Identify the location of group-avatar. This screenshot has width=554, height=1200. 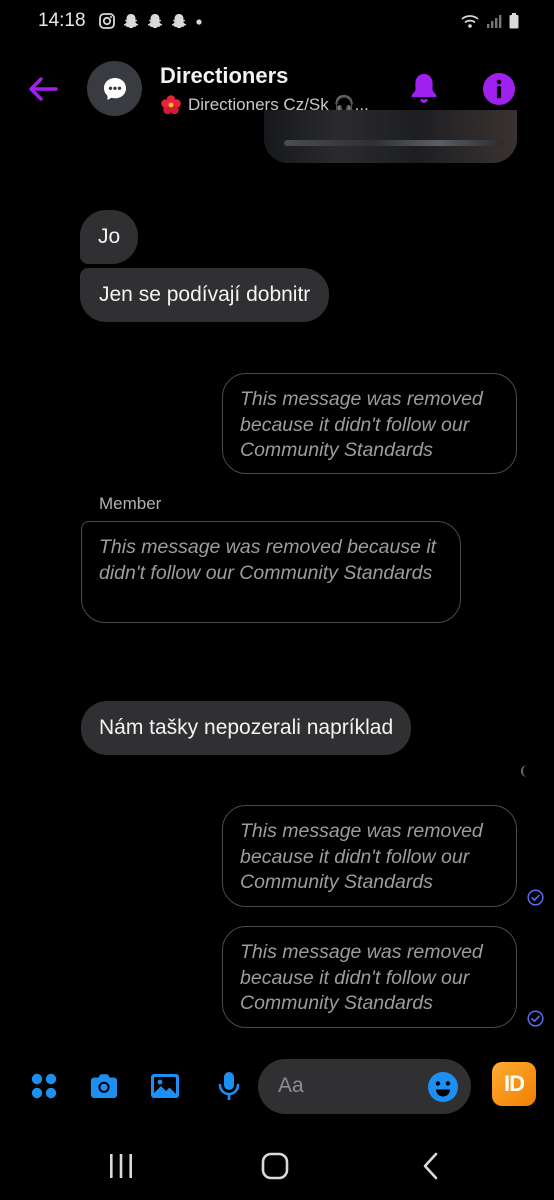
(114, 88).